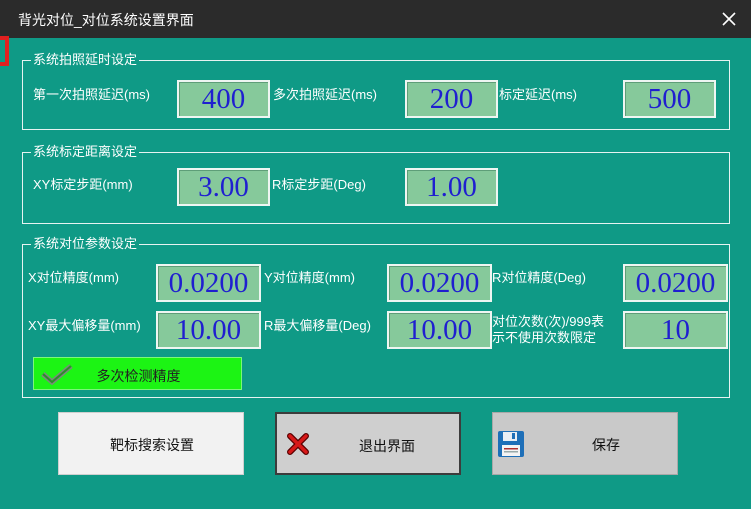 This screenshot has height=509, width=751. What do you see at coordinates (439, 330) in the screenshot?
I see `r-offset-input: 10.00` at bounding box center [439, 330].